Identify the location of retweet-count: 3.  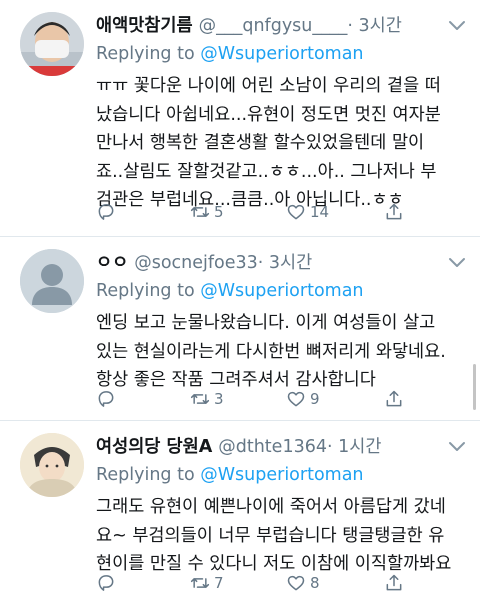
(219, 399).